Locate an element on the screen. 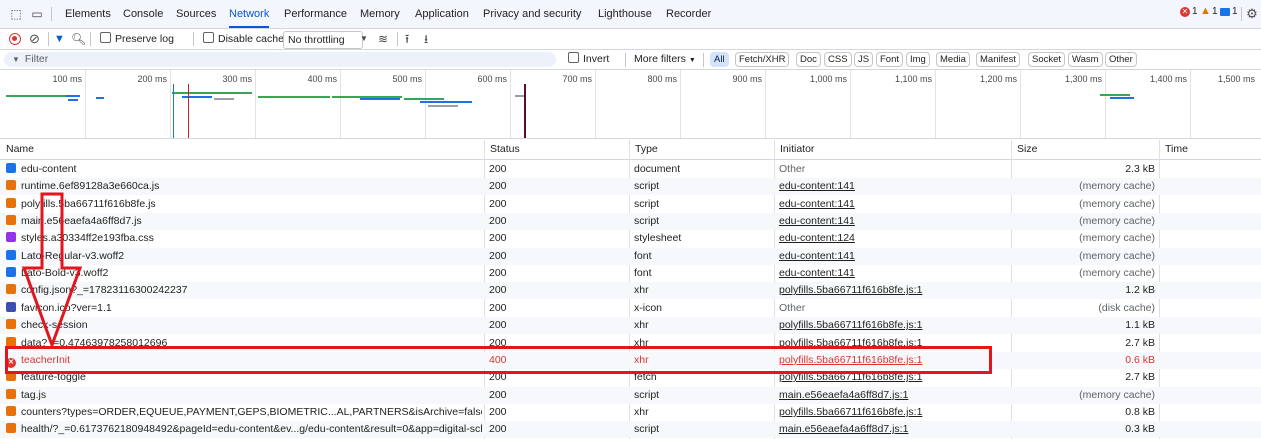  annotation-arrow-icon is located at coordinates (52, 271).